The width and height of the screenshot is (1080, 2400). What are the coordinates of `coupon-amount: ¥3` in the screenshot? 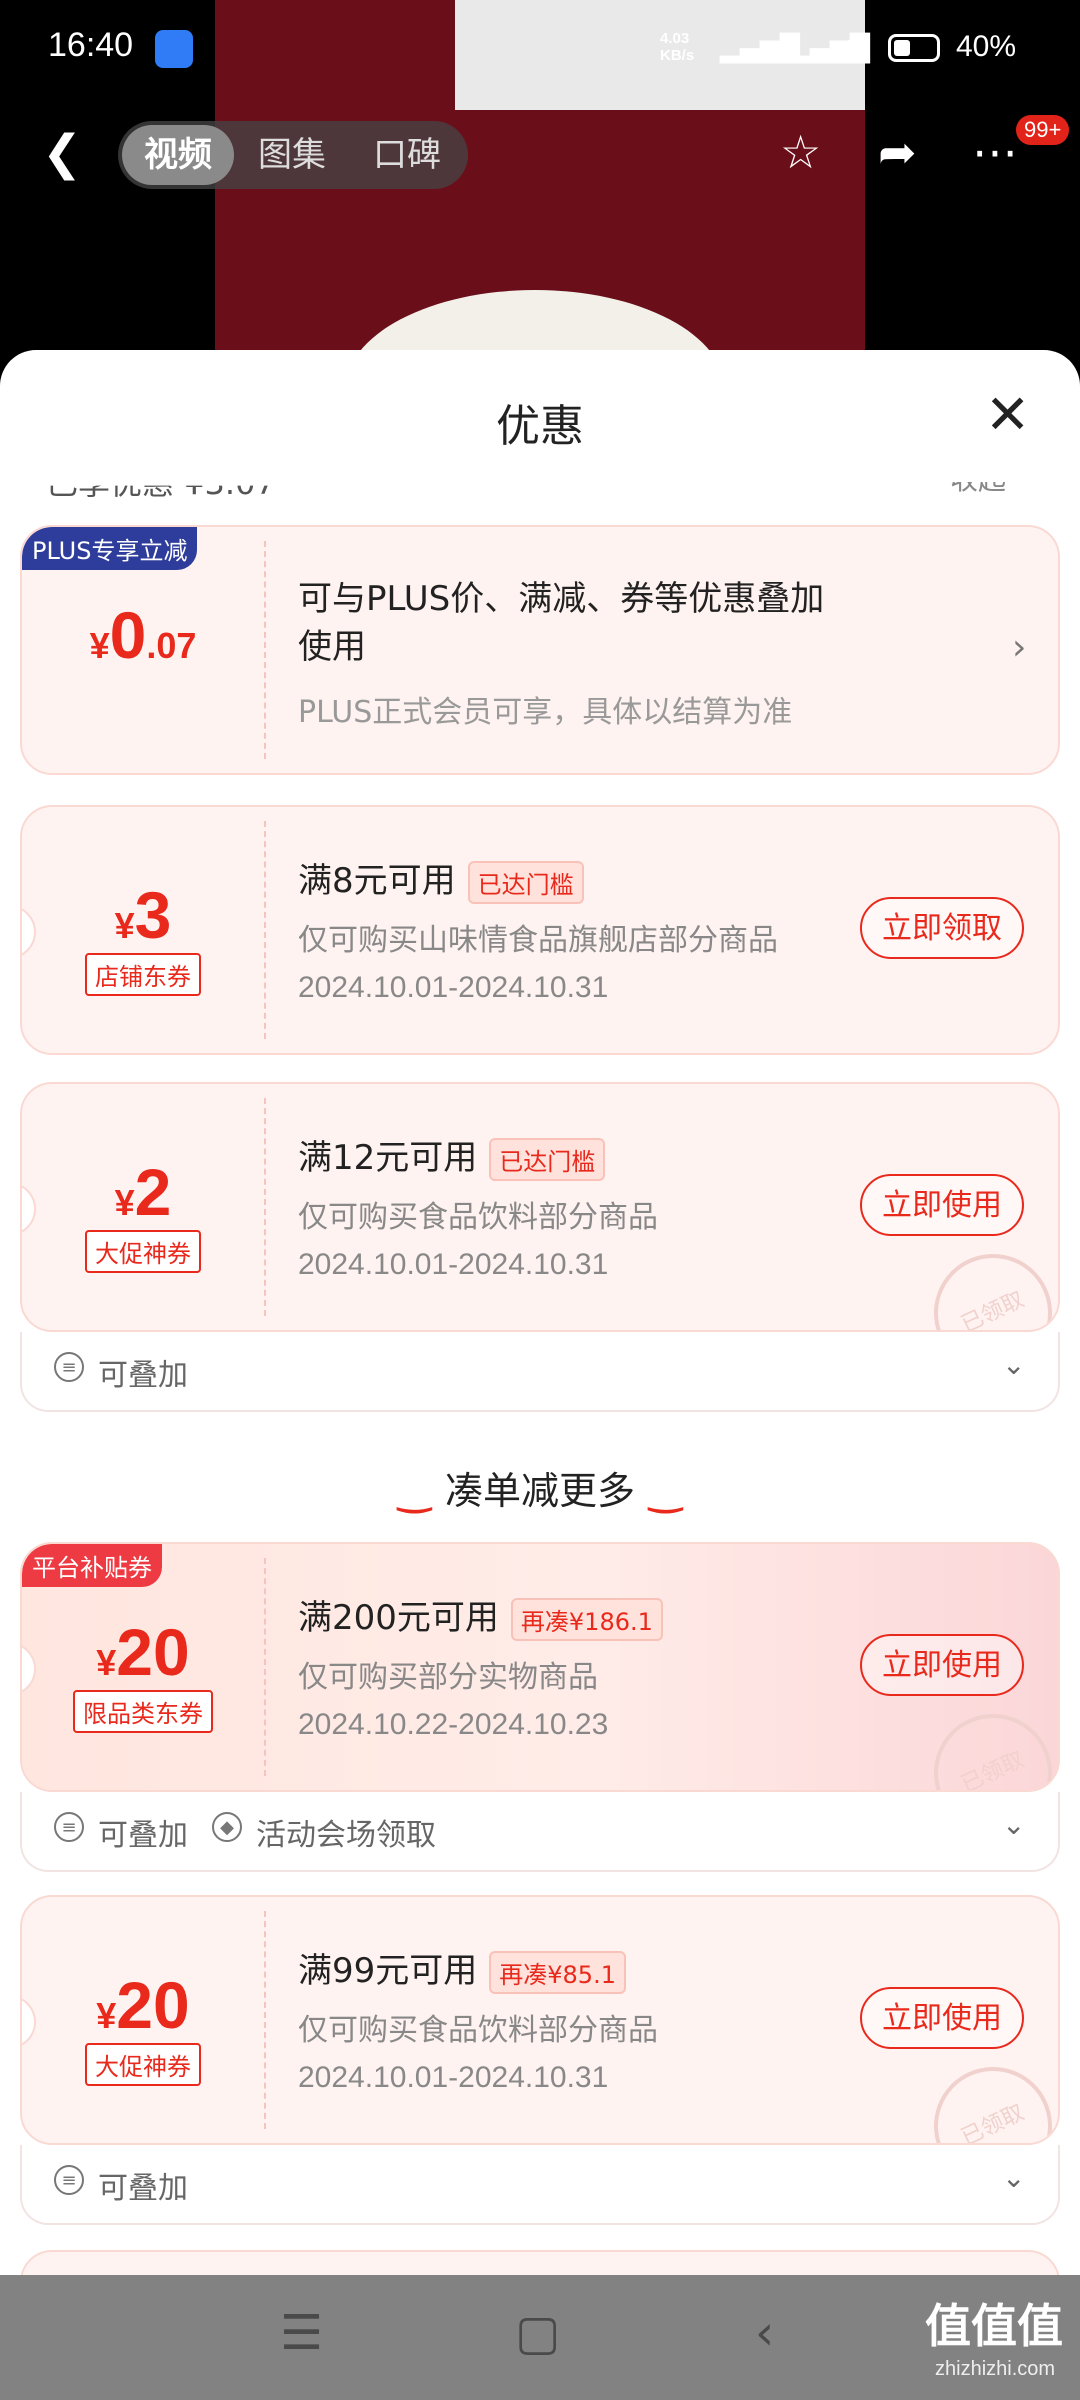 It's located at (143, 915).